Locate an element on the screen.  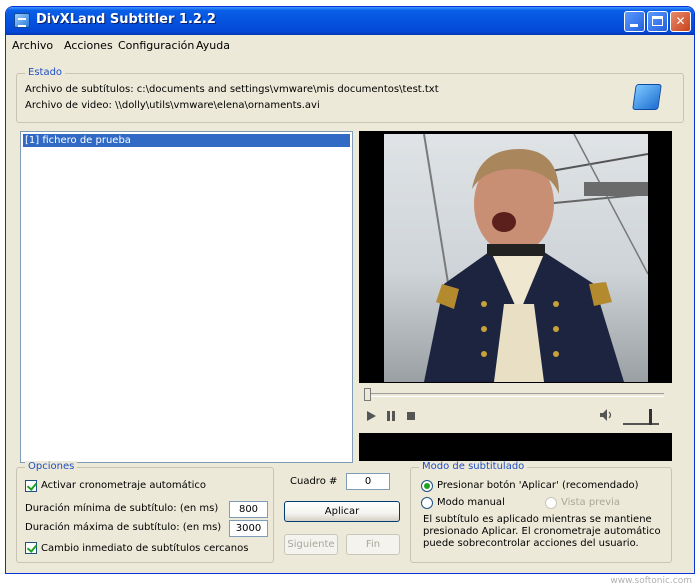
menu-acciones: Acciones is located at coordinates (88, 45).